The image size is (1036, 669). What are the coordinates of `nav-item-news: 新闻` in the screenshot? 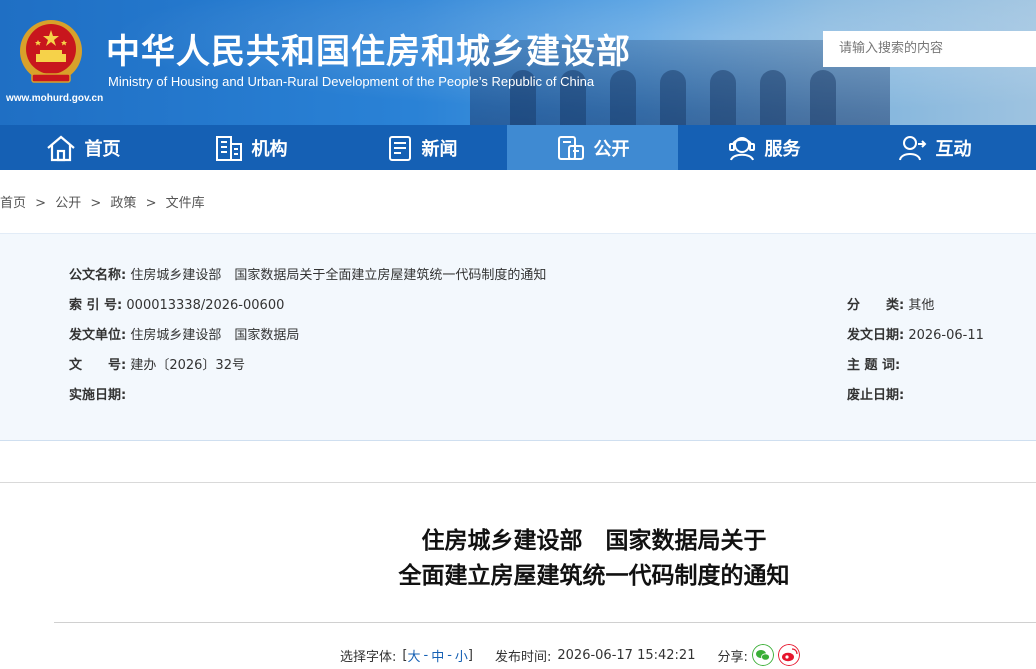 It's located at (421, 147).